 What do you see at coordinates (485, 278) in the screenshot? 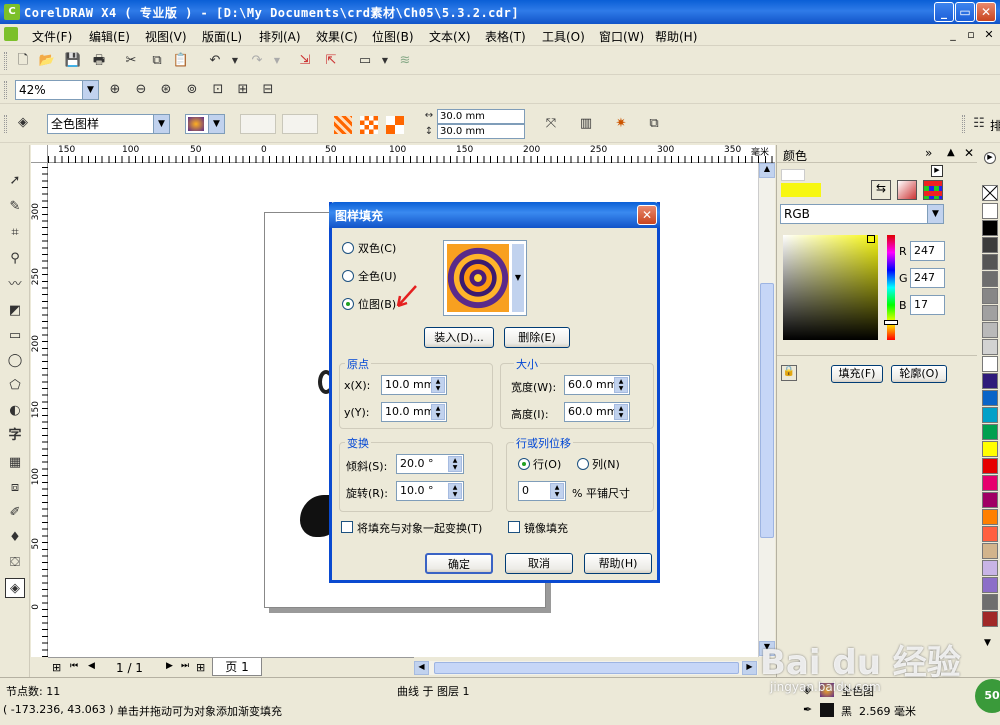
I see `pattern-preview: ▼` at bounding box center [485, 278].